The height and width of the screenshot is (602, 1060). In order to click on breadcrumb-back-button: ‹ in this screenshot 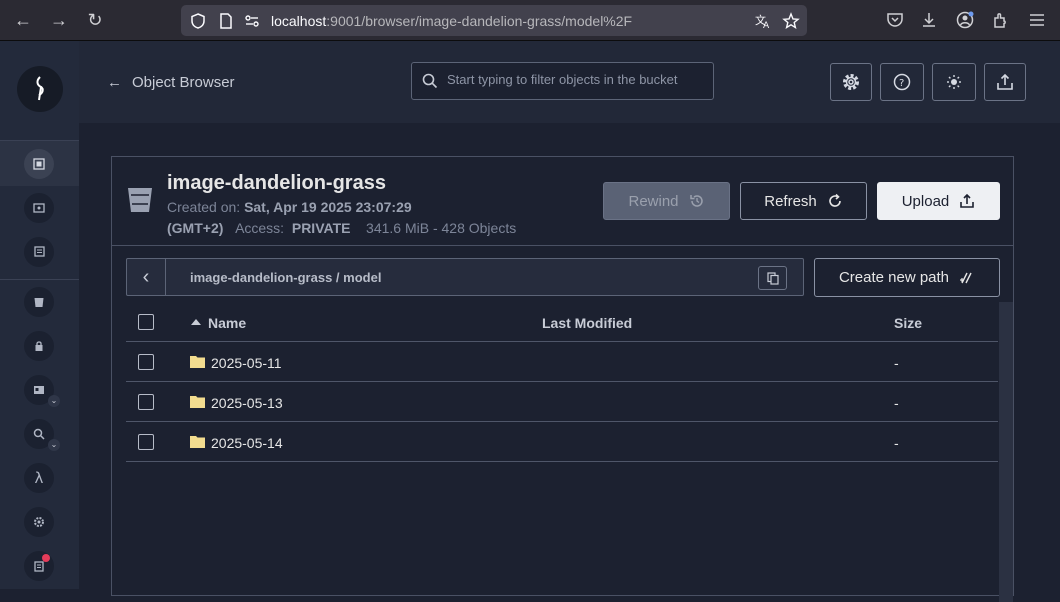, I will do `click(146, 277)`.